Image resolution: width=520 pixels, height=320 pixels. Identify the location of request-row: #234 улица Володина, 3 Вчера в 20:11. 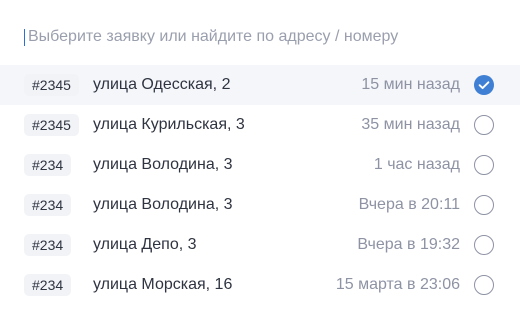
(260, 205).